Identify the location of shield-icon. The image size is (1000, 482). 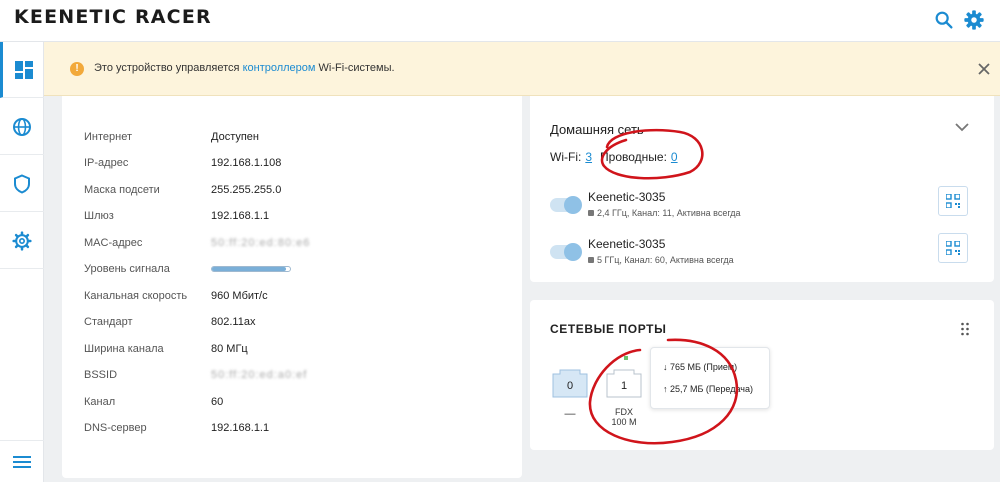
(22, 183).